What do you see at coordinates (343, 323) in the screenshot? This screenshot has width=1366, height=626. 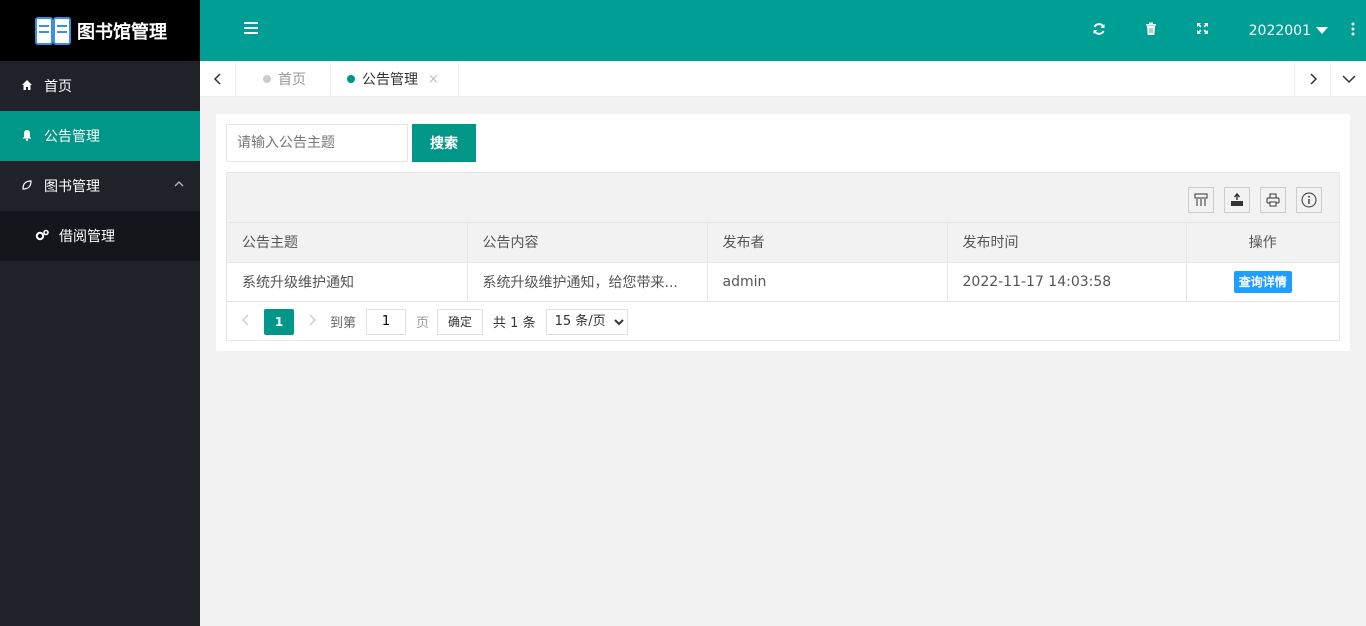 I see `goto-label: 到第` at bounding box center [343, 323].